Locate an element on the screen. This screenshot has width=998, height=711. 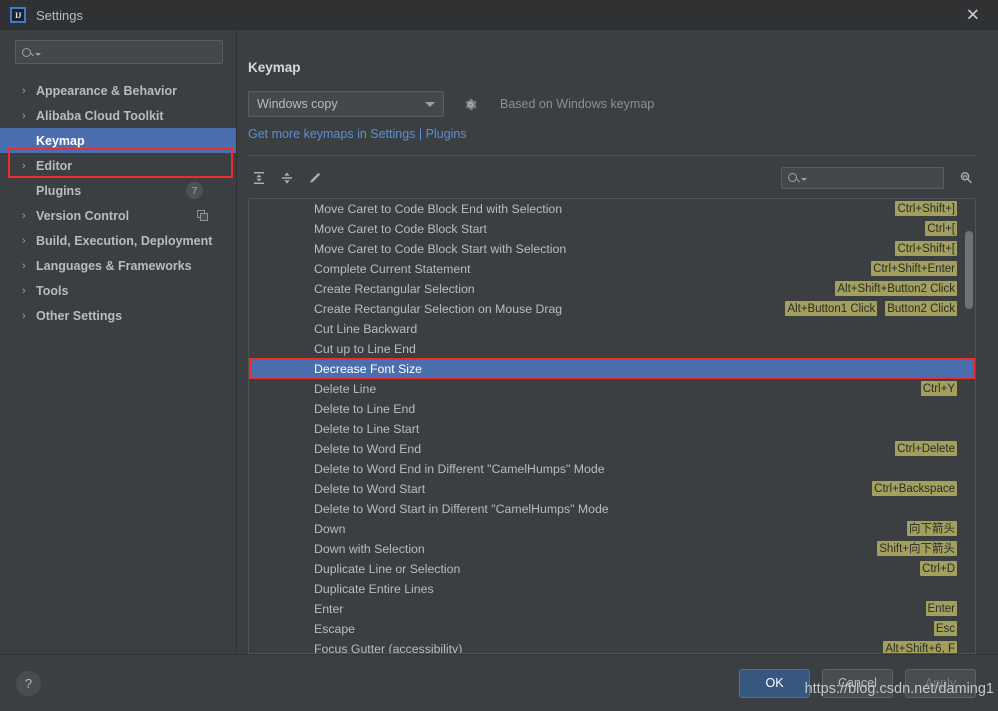
edit-shortcut-icon is located at coordinates (315, 178).